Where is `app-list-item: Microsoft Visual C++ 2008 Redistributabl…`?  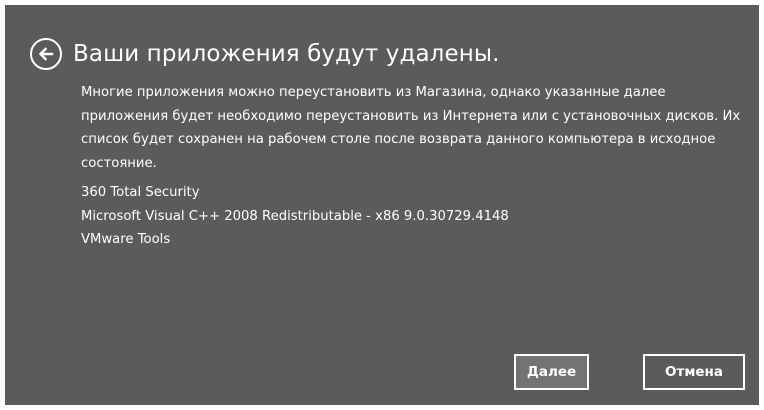
app-list-item: Microsoft Visual C++ 2008 Redistributabl… is located at coordinates (295, 216).